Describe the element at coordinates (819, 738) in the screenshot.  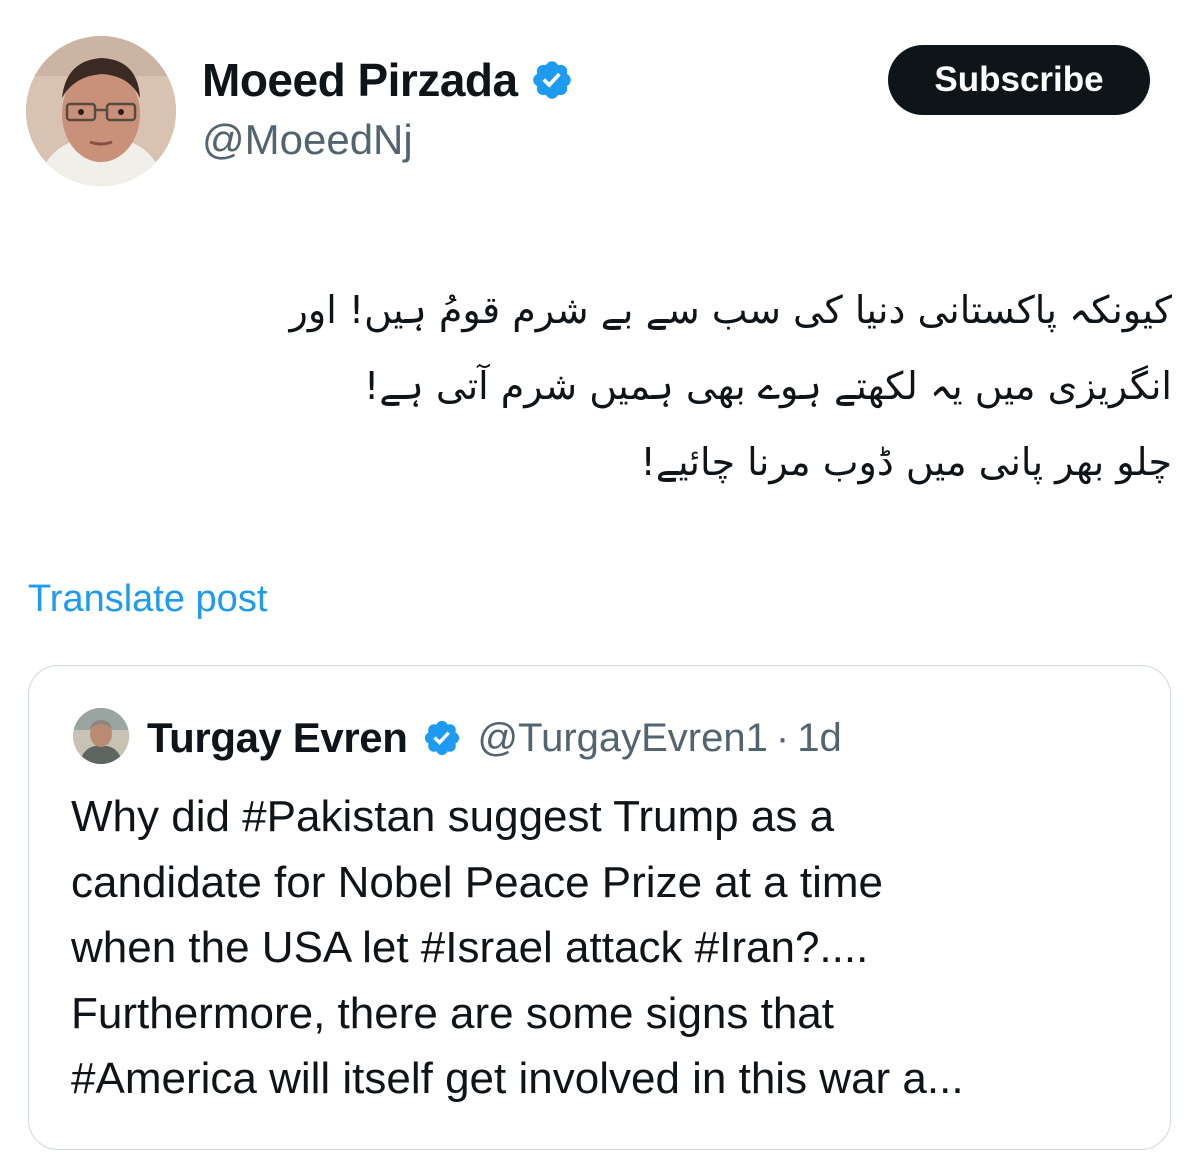
I see `quoted-post-time: 1d` at that location.